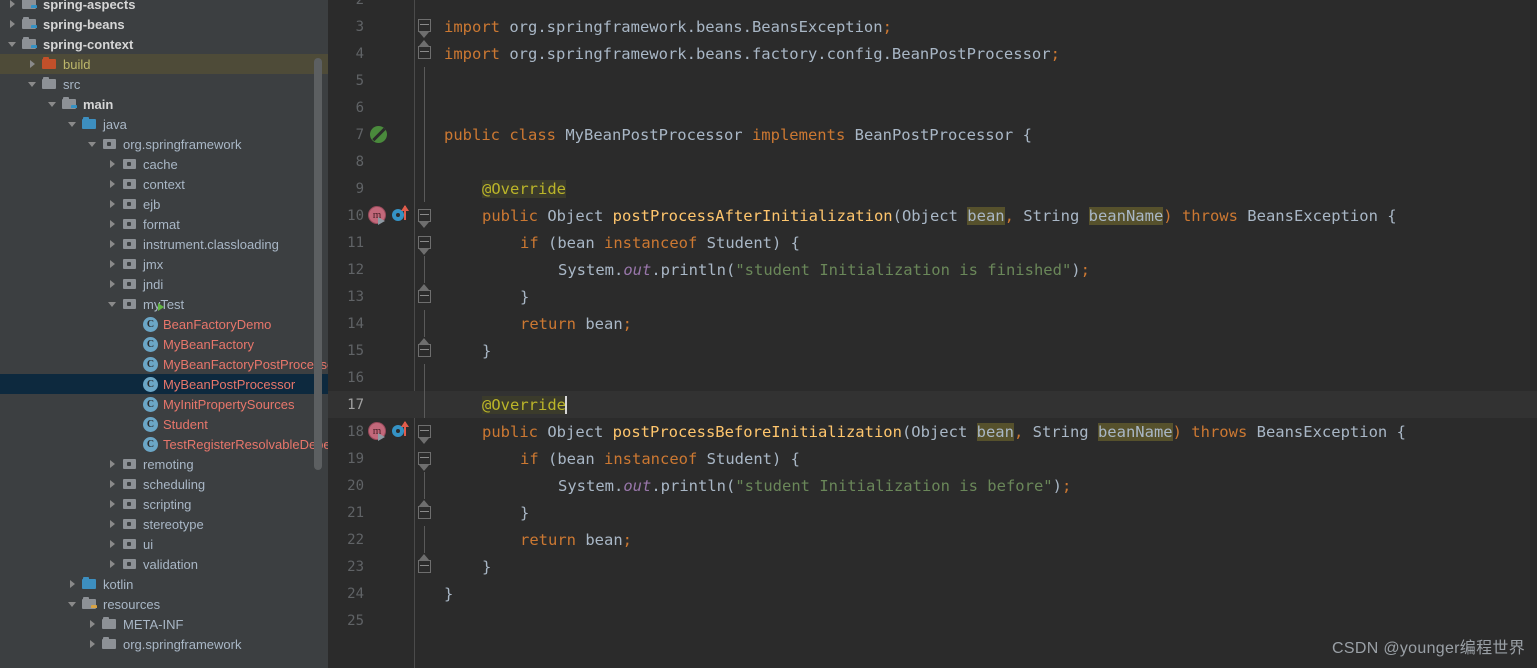 The width and height of the screenshot is (1537, 668). I want to click on tree-item-student: C Student, so click(164, 424).